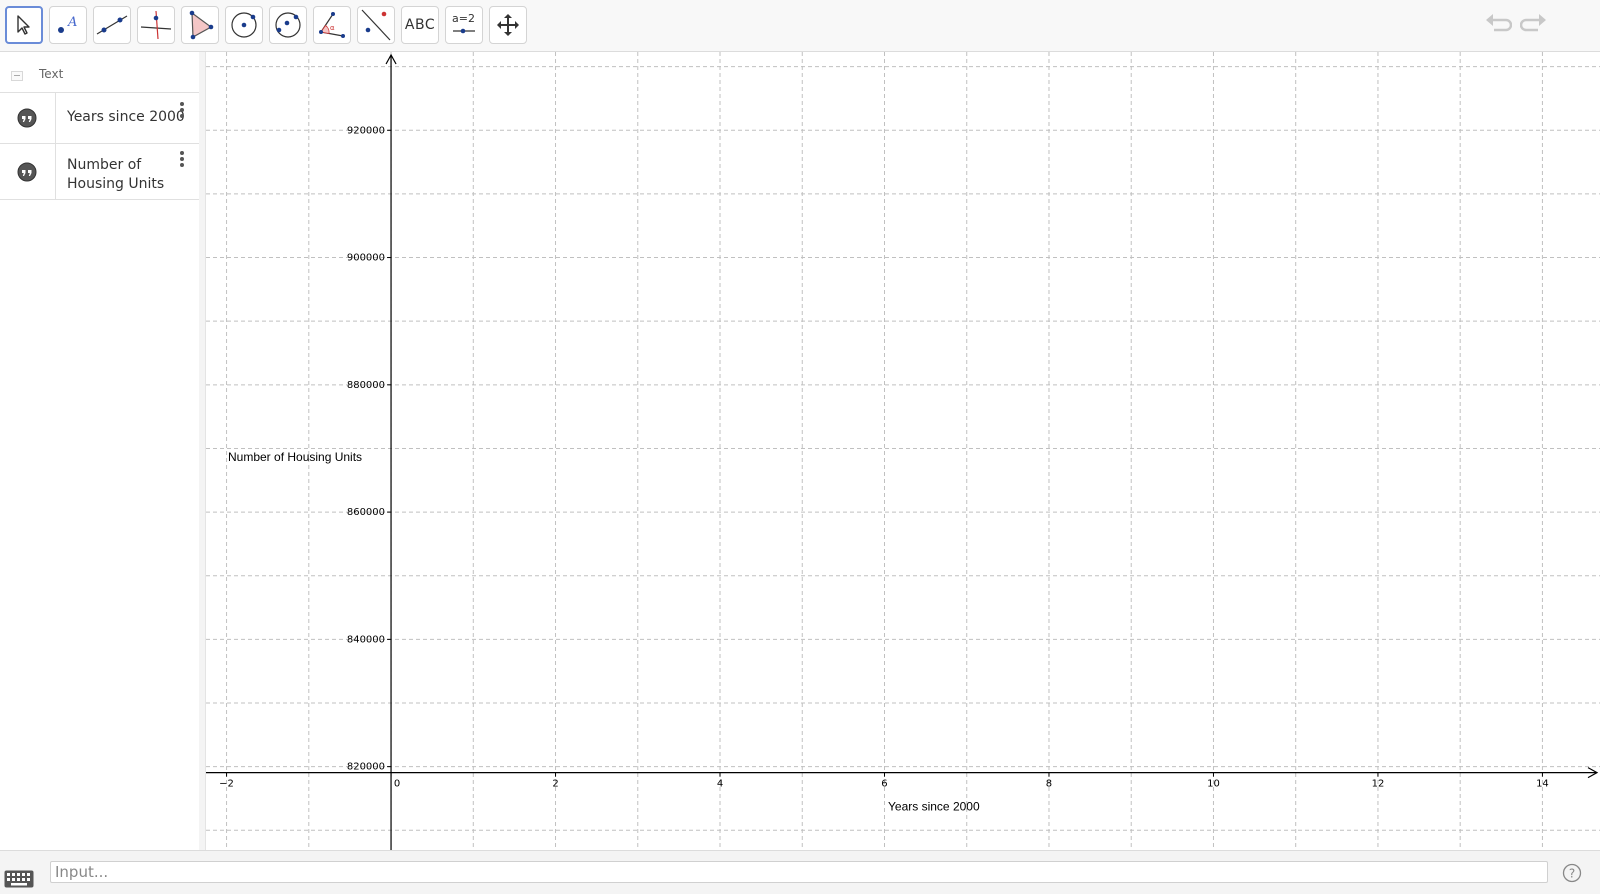 This screenshot has width=1600, height=894. I want to click on x-tick-label: −2, so click(226, 784).